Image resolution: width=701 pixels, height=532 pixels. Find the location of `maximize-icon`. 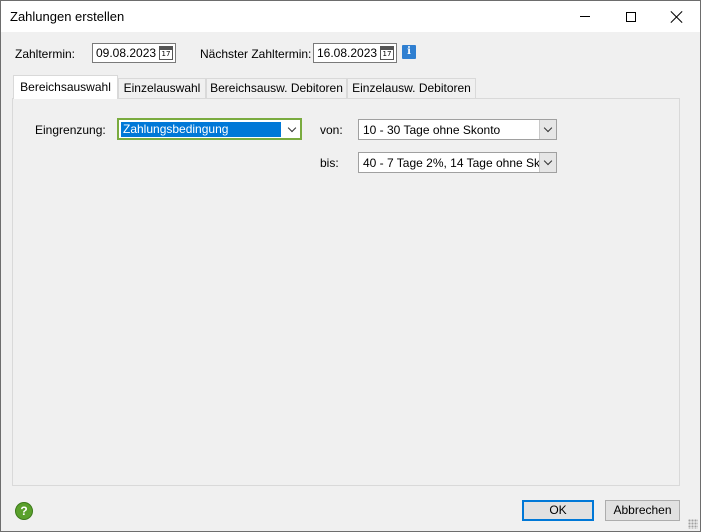

maximize-icon is located at coordinates (631, 16).